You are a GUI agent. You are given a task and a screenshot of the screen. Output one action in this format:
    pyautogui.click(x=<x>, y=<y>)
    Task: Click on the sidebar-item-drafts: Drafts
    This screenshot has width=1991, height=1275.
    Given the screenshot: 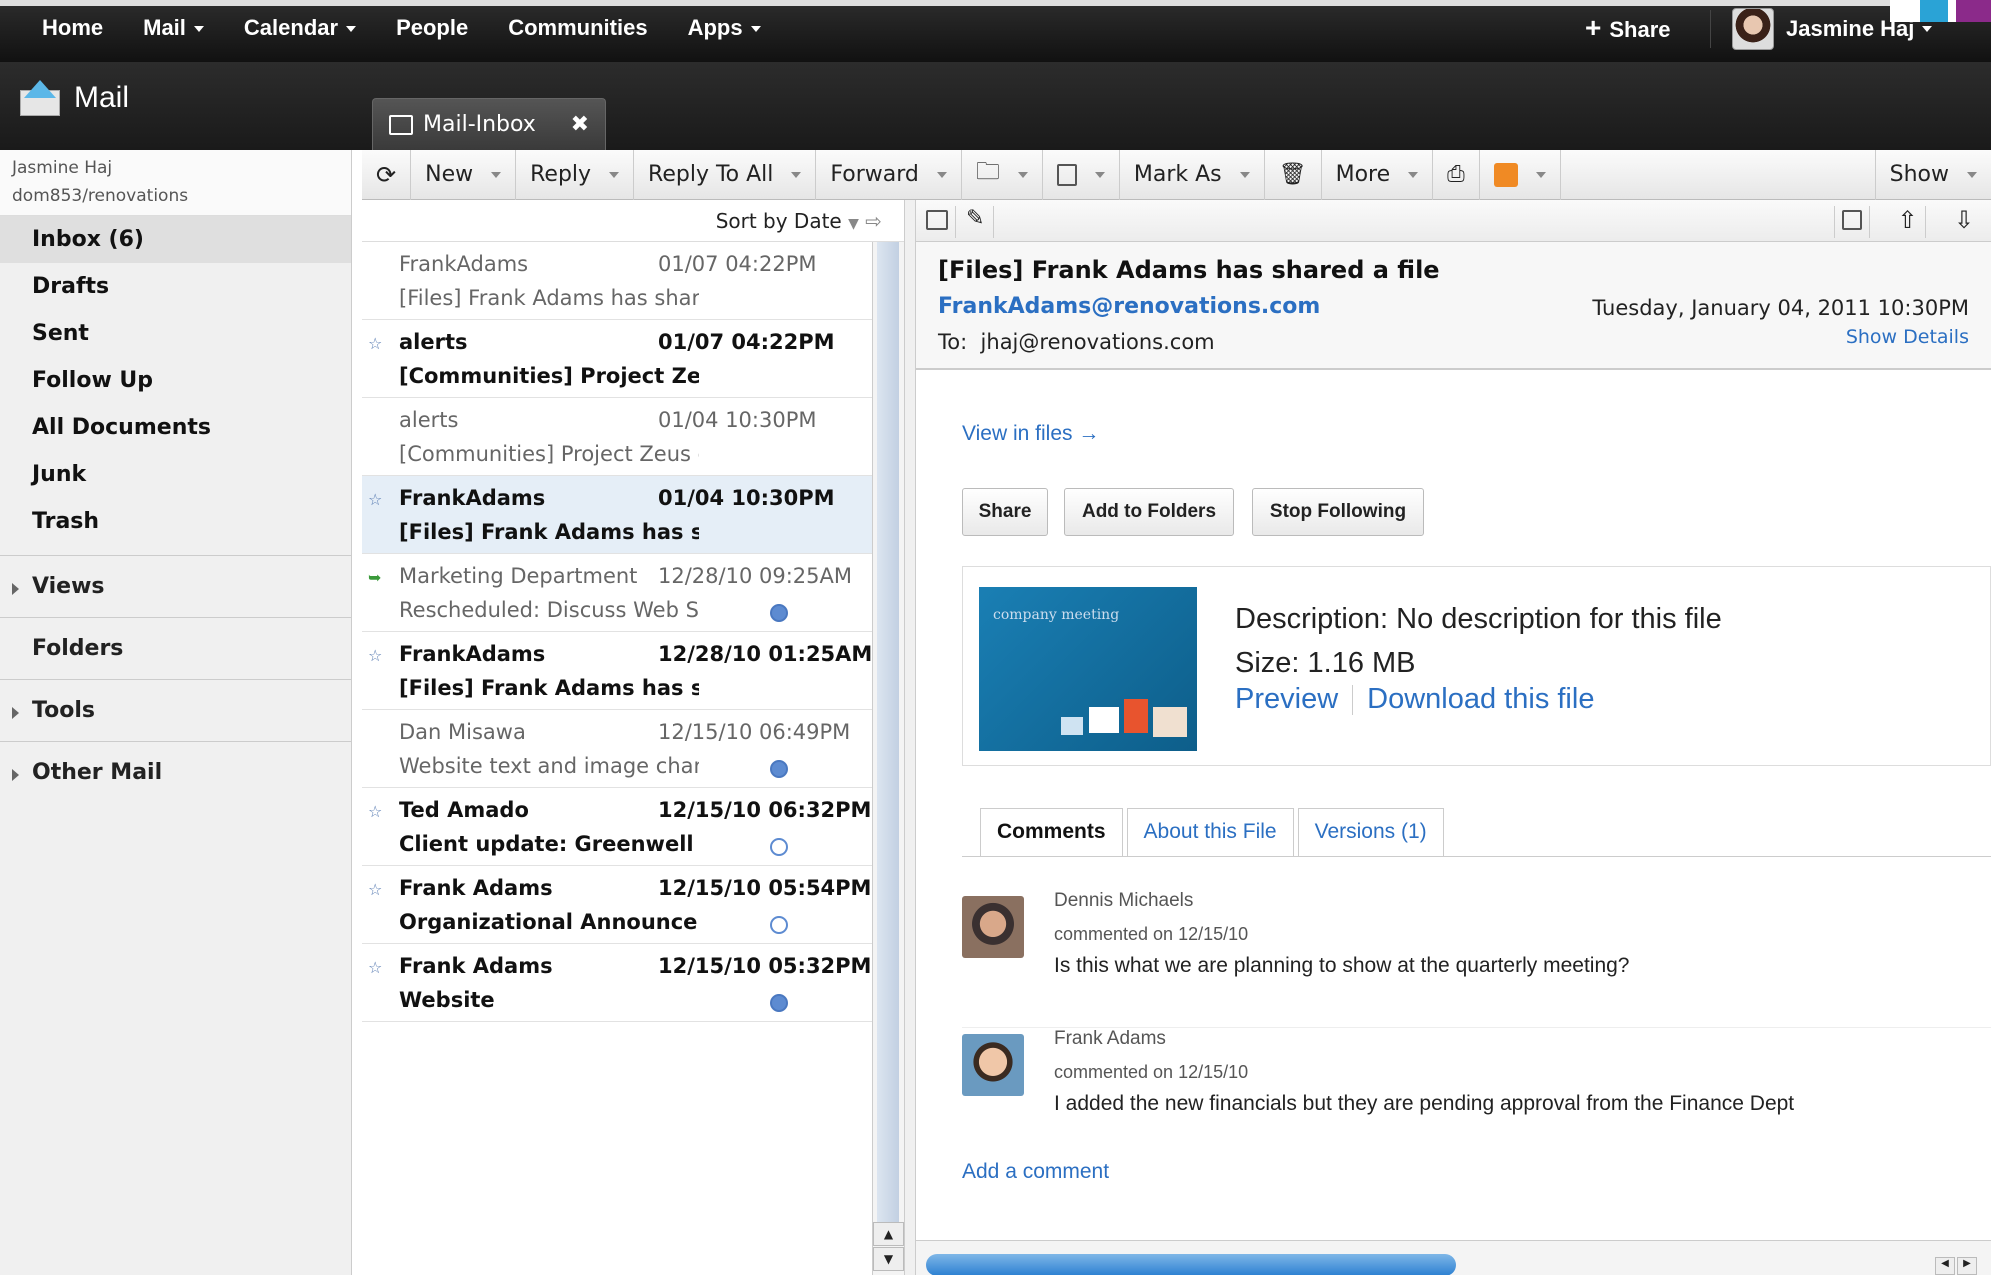 What is the action you would take?
    pyautogui.click(x=175, y=286)
    